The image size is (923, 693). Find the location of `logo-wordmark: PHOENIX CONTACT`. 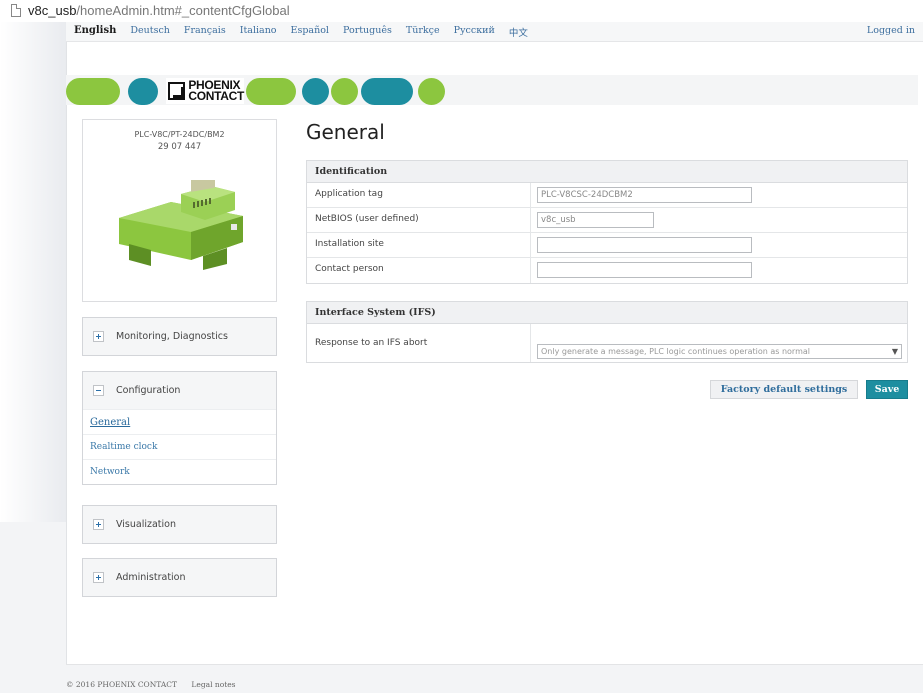

logo-wordmark: PHOENIX CONTACT is located at coordinates (216, 91).